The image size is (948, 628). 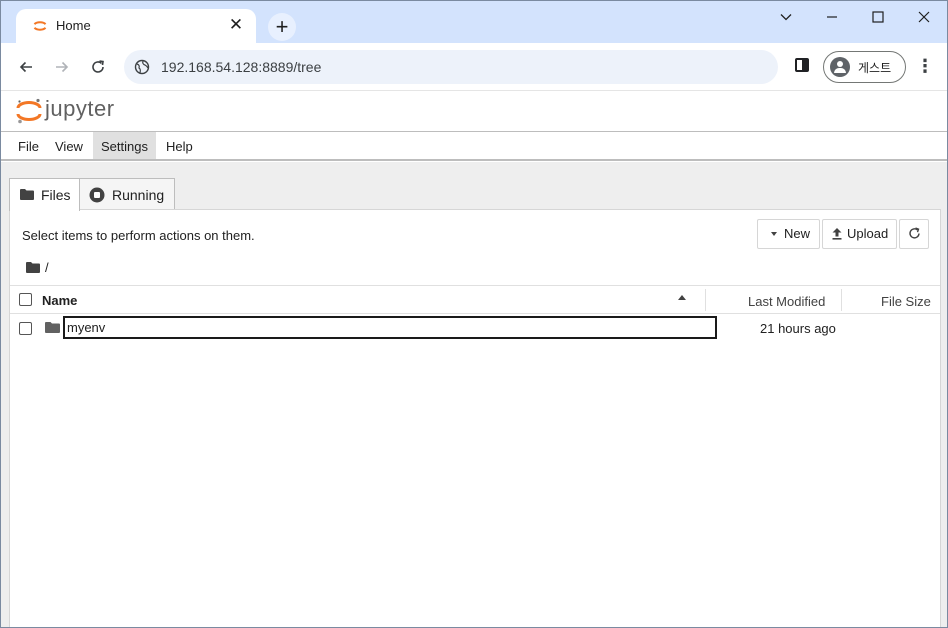 I want to click on breadcrumb: /, so click(x=47, y=267).